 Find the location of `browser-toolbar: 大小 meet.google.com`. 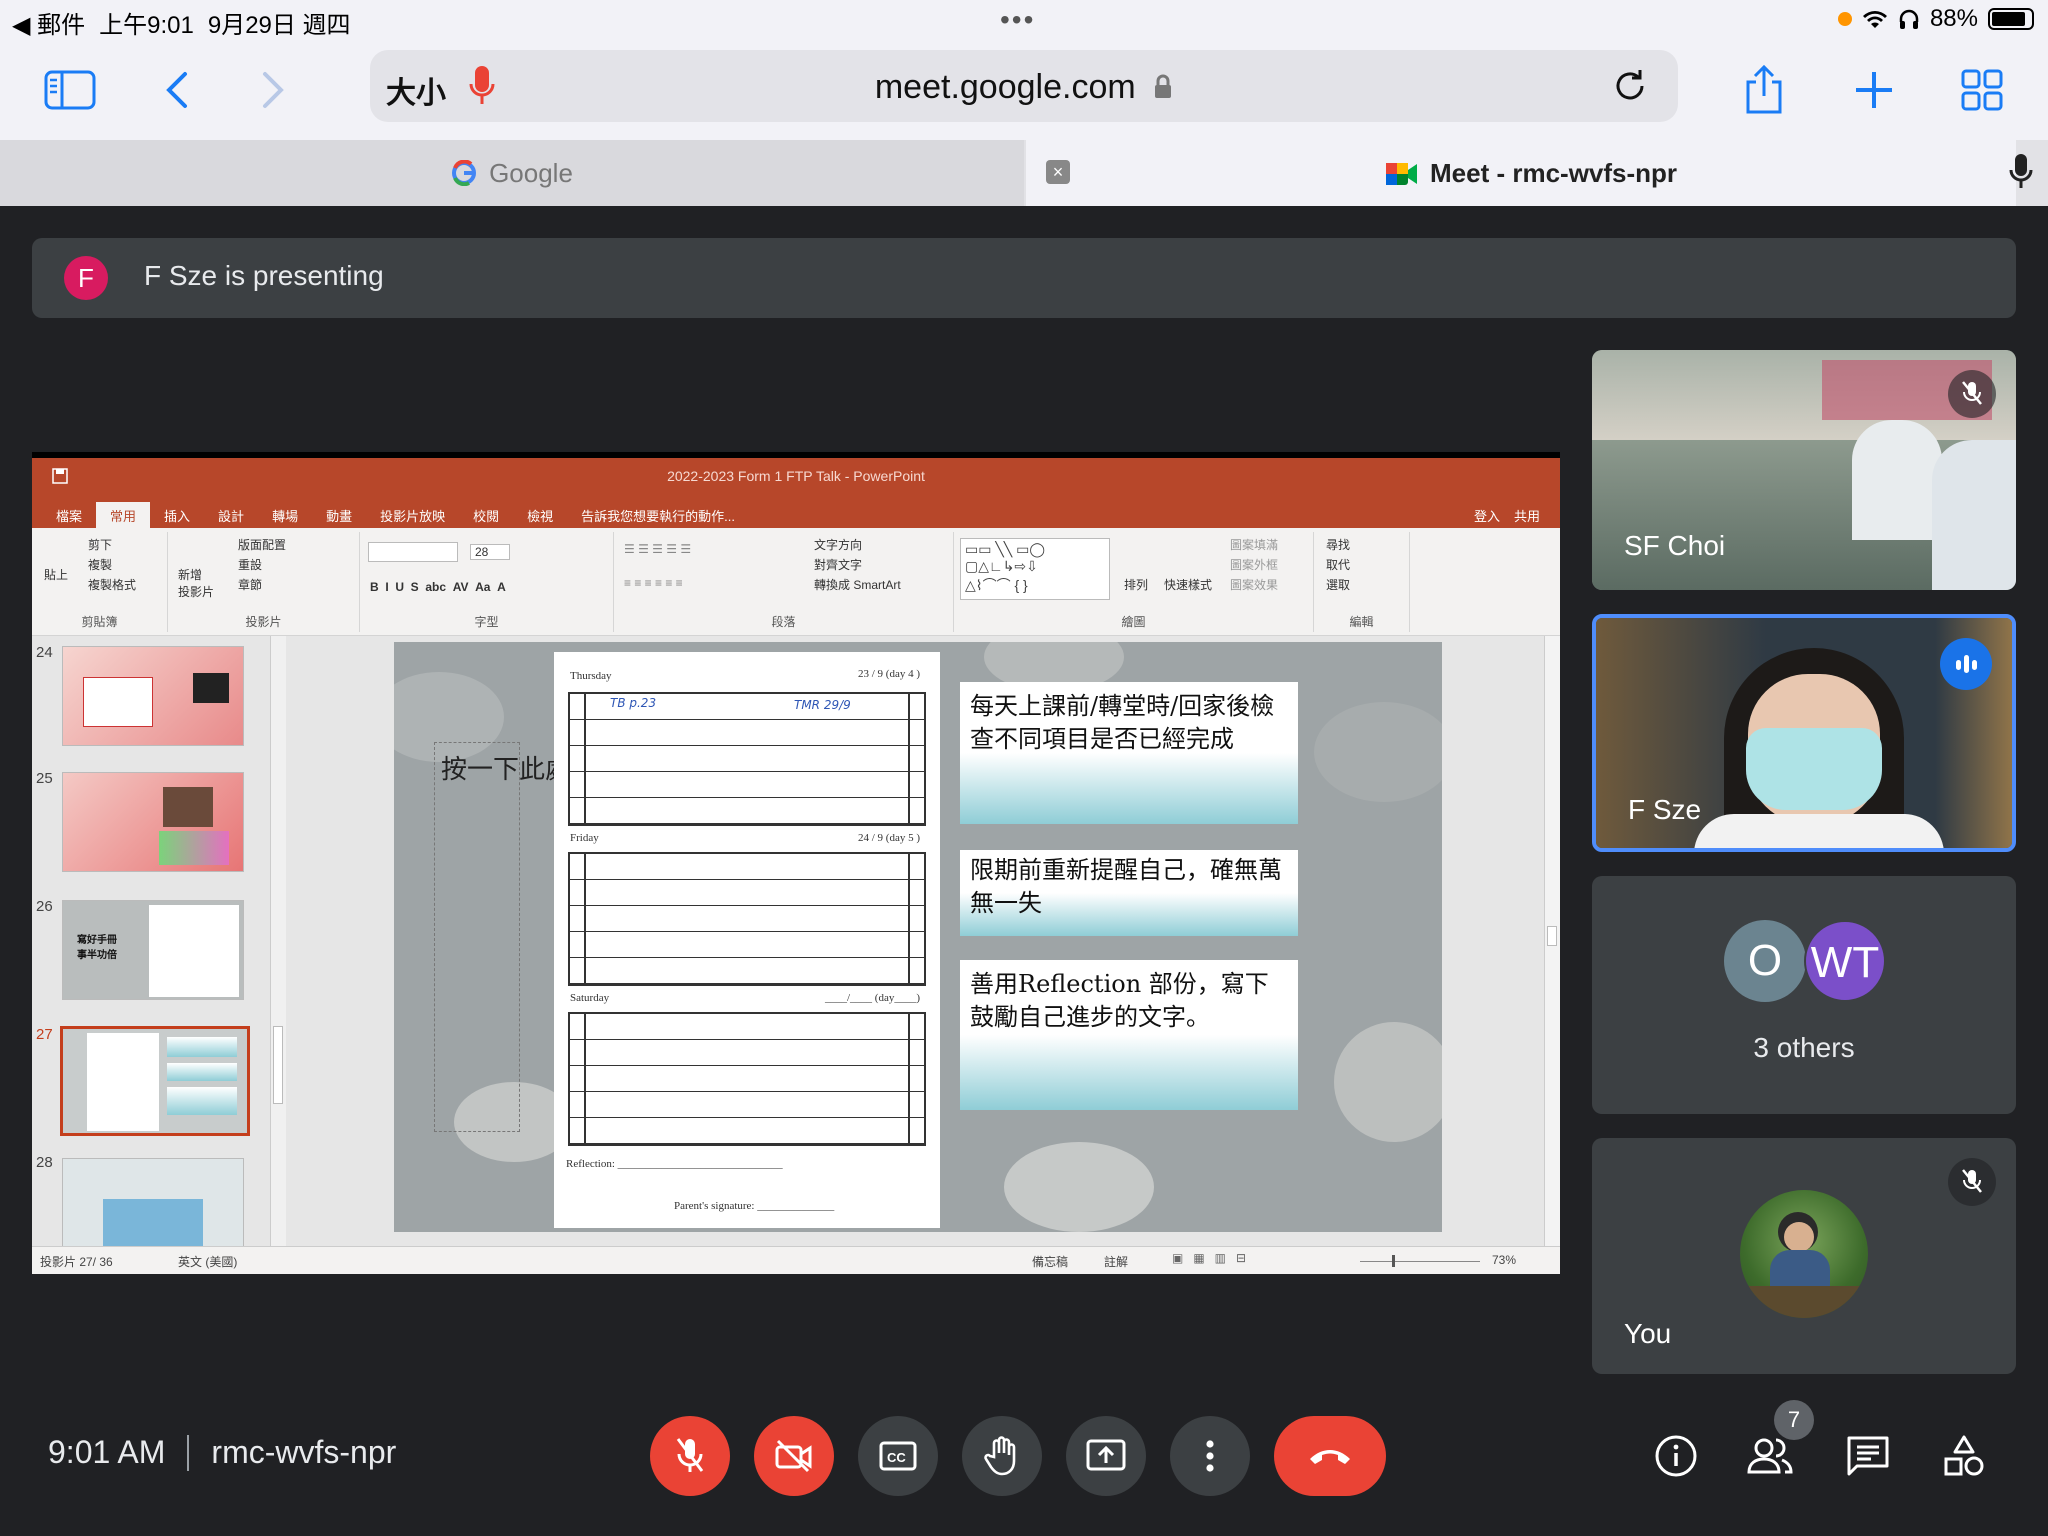

browser-toolbar: 大小 meet.google.com is located at coordinates (1024, 90).